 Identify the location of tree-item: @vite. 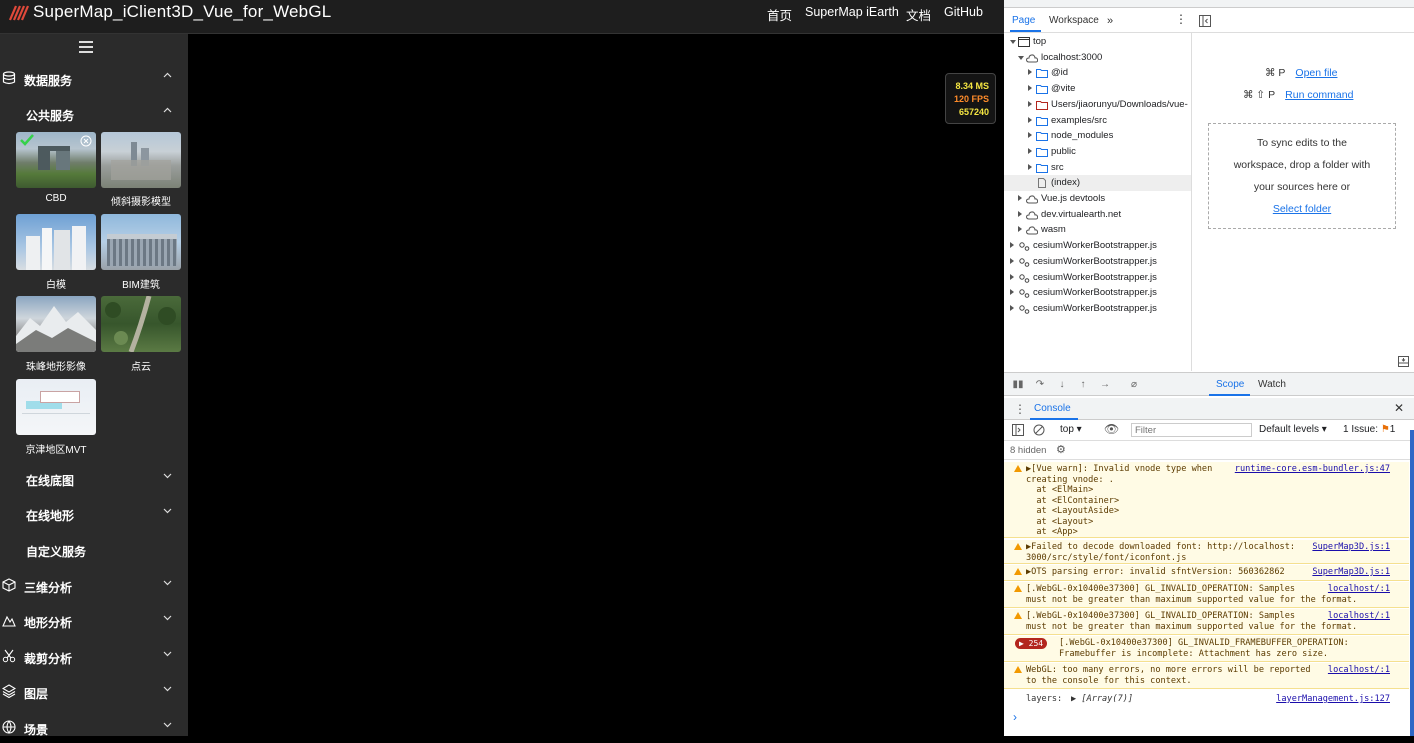
(1097, 89).